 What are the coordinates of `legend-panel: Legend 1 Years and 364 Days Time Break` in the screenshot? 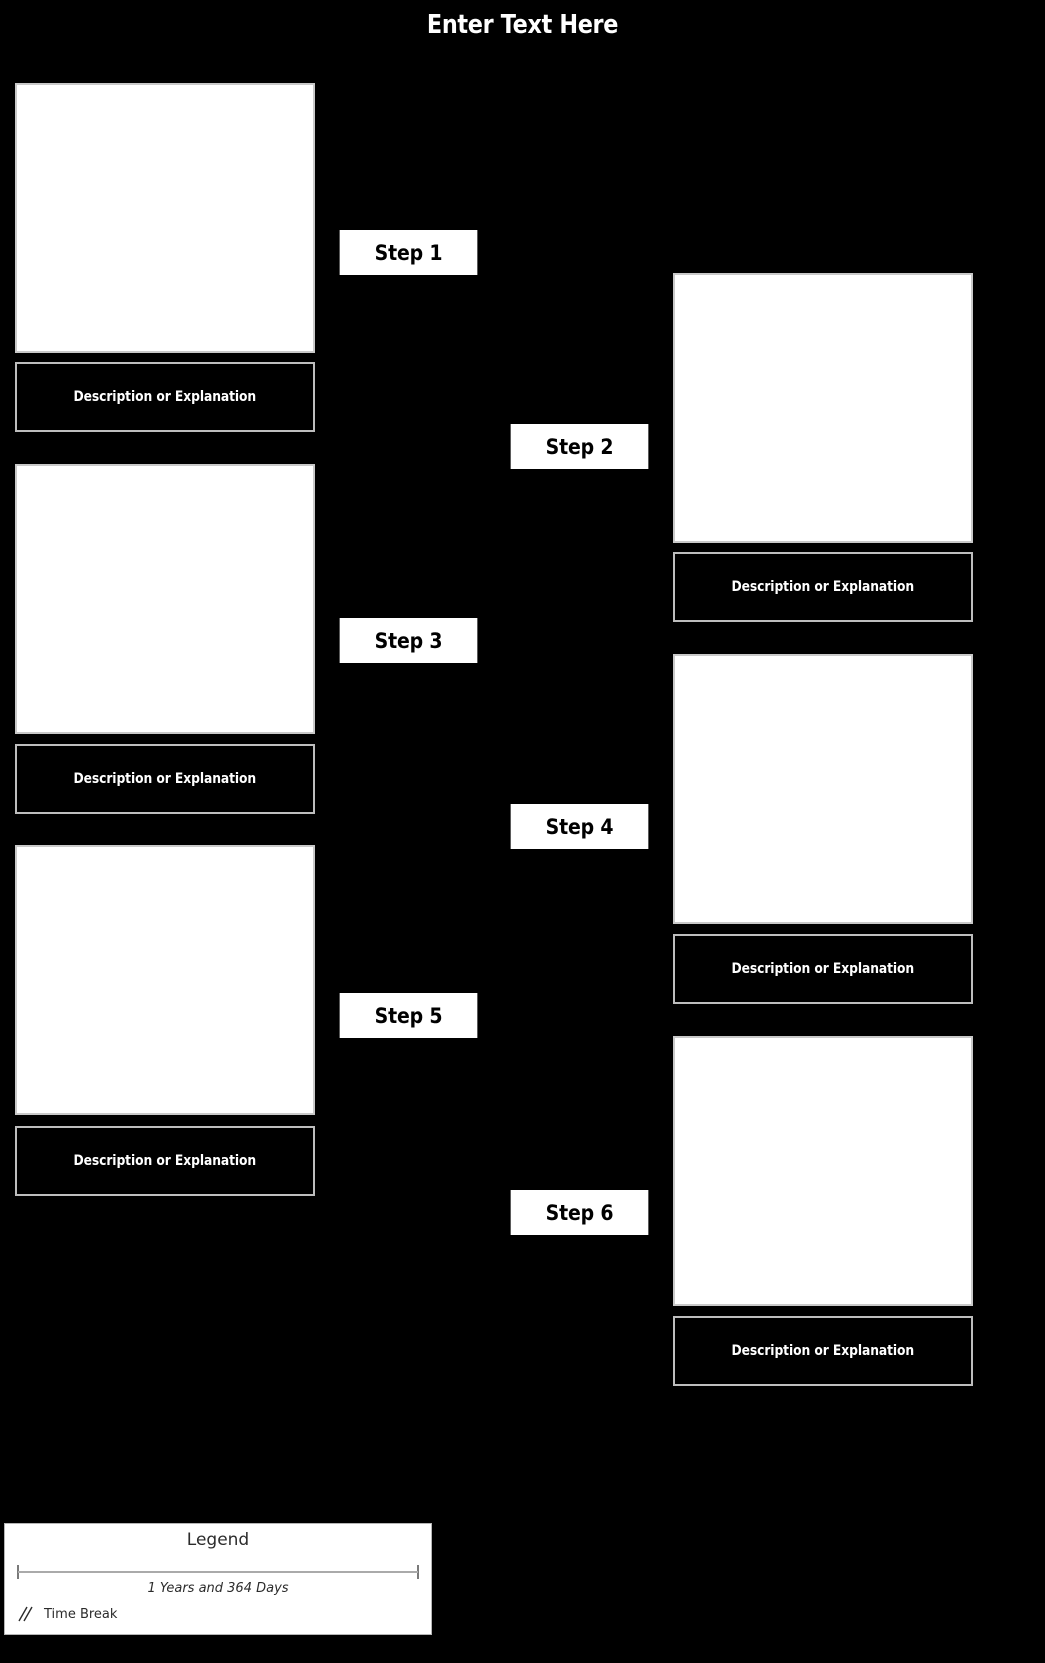 It's located at (218, 1579).